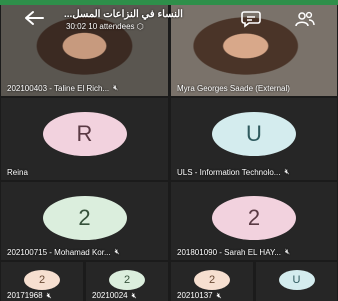  What do you see at coordinates (25, 295) in the screenshot?
I see `strip-name: 20171968` at bounding box center [25, 295].